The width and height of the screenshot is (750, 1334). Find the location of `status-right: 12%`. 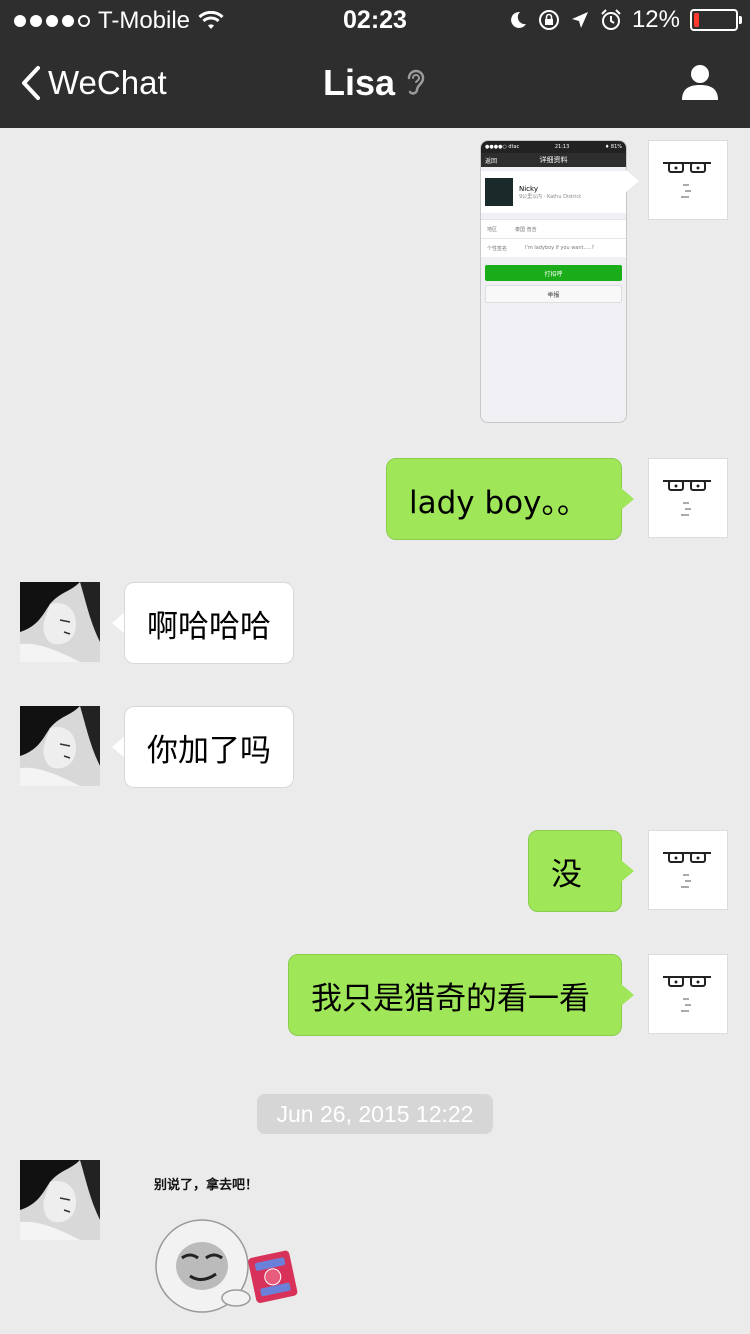

status-right: 12% is located at coordinates (625, 20).